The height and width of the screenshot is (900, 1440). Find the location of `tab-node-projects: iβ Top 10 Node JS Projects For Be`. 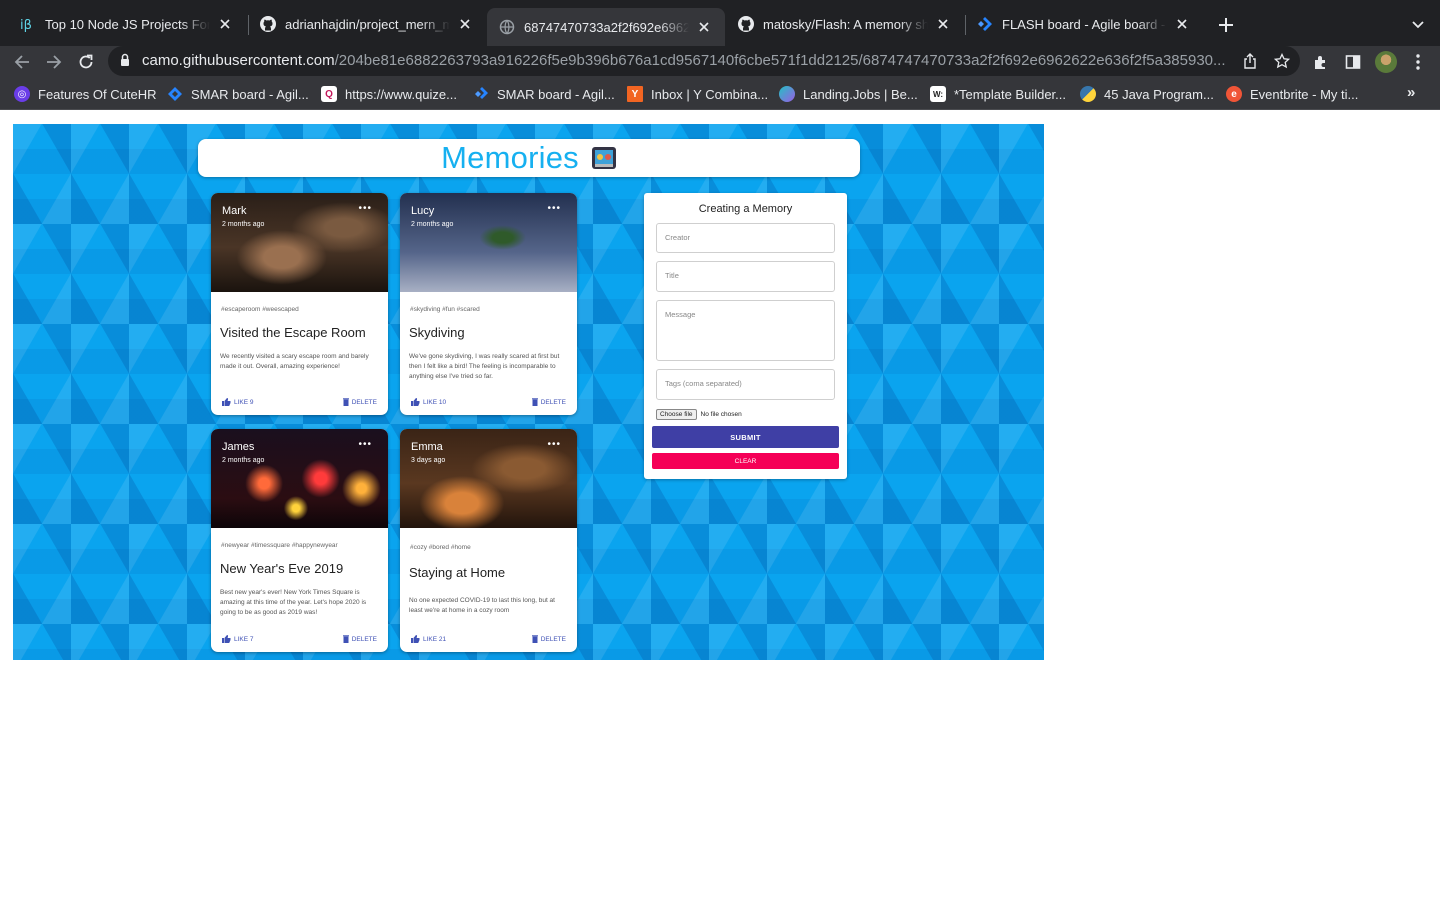

tab-node-projects: iβ Top 10 Node JS Projects For Be is located at coordinates (127, 24).